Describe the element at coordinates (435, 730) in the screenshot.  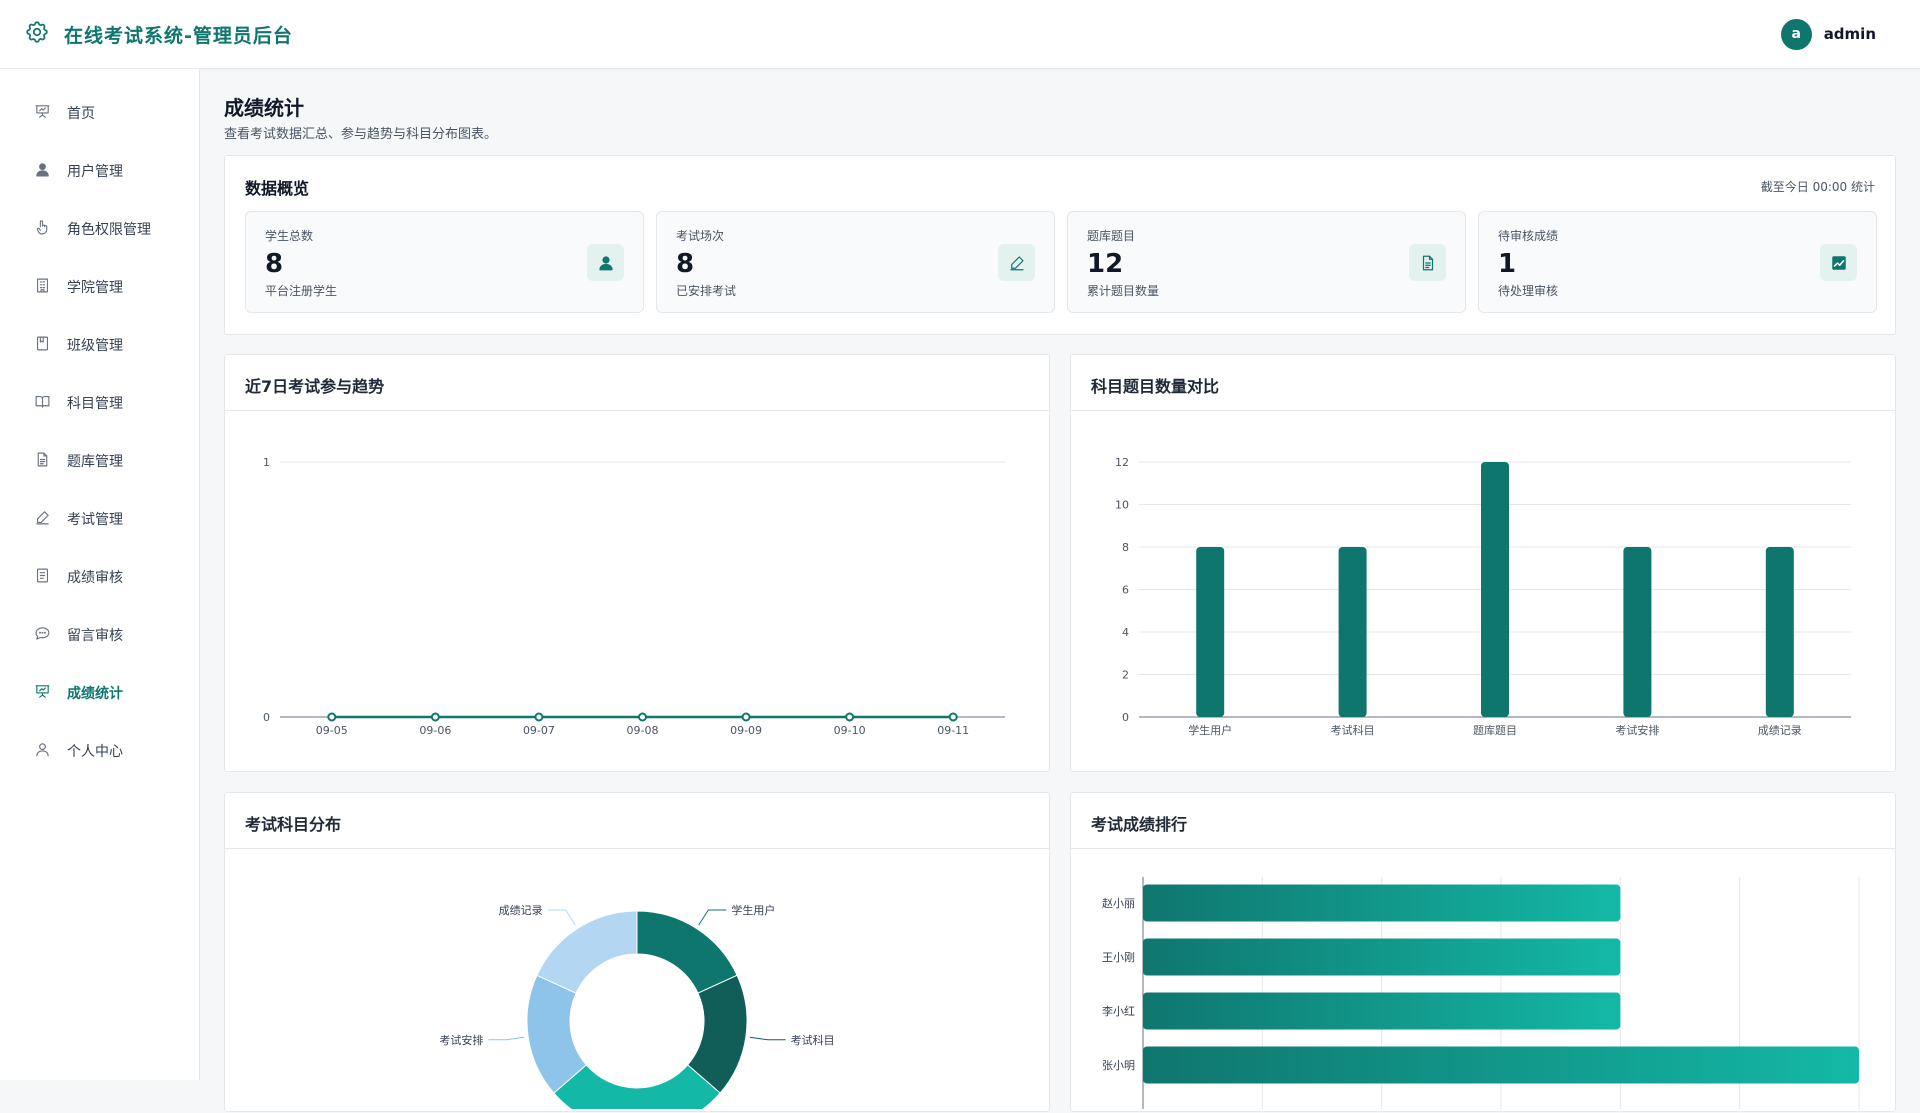
I see `x-tick-label: 09-06` at that location.